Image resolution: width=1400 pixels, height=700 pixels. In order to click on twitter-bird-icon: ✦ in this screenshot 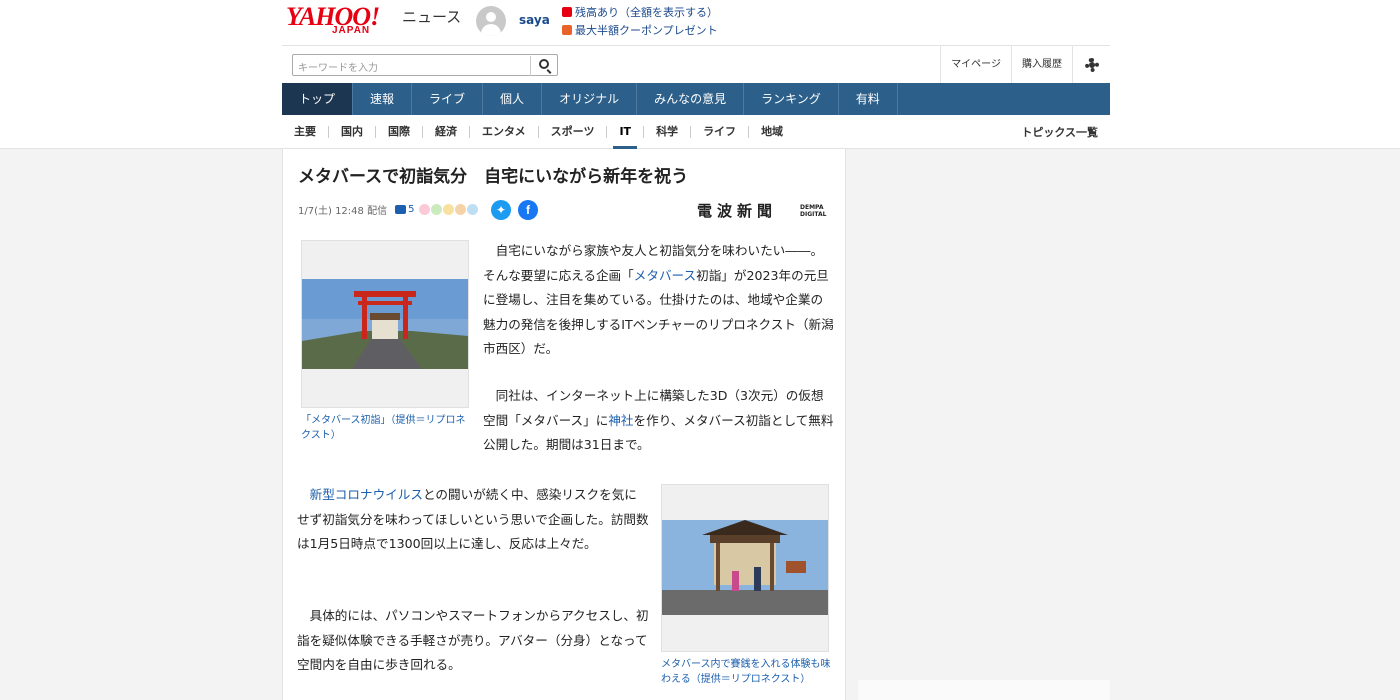, I will do `click(501, 210)`.